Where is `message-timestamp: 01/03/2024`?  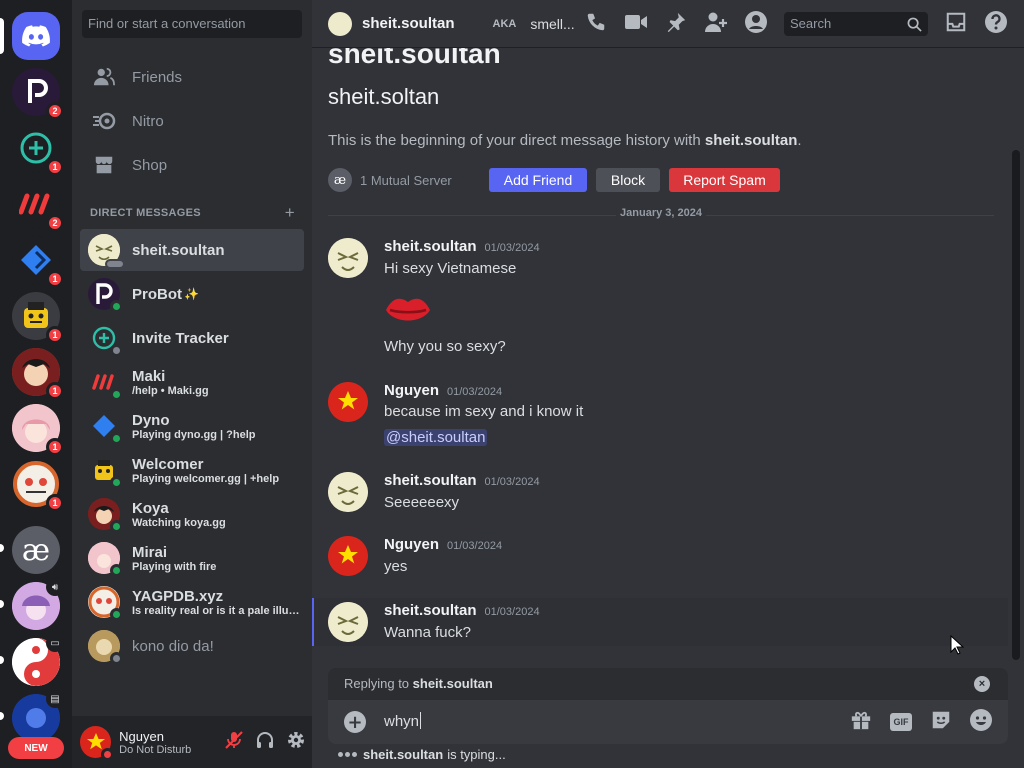 message-timestamp: 01/03/2024 is located at coordinates (512, 482).